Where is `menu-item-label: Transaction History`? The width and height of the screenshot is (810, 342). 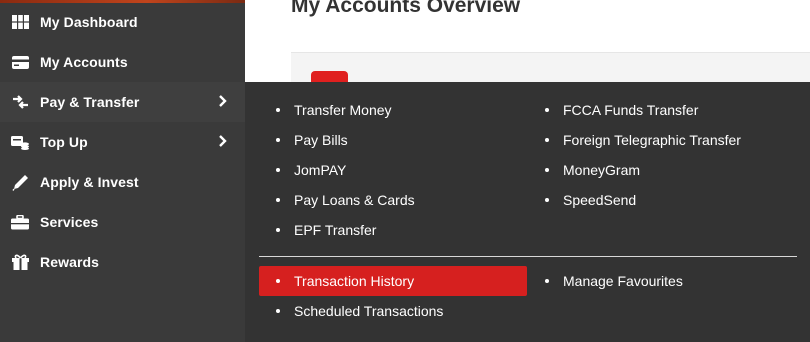
menu-item-label: Transaction History is located at coordinates (354, 281).